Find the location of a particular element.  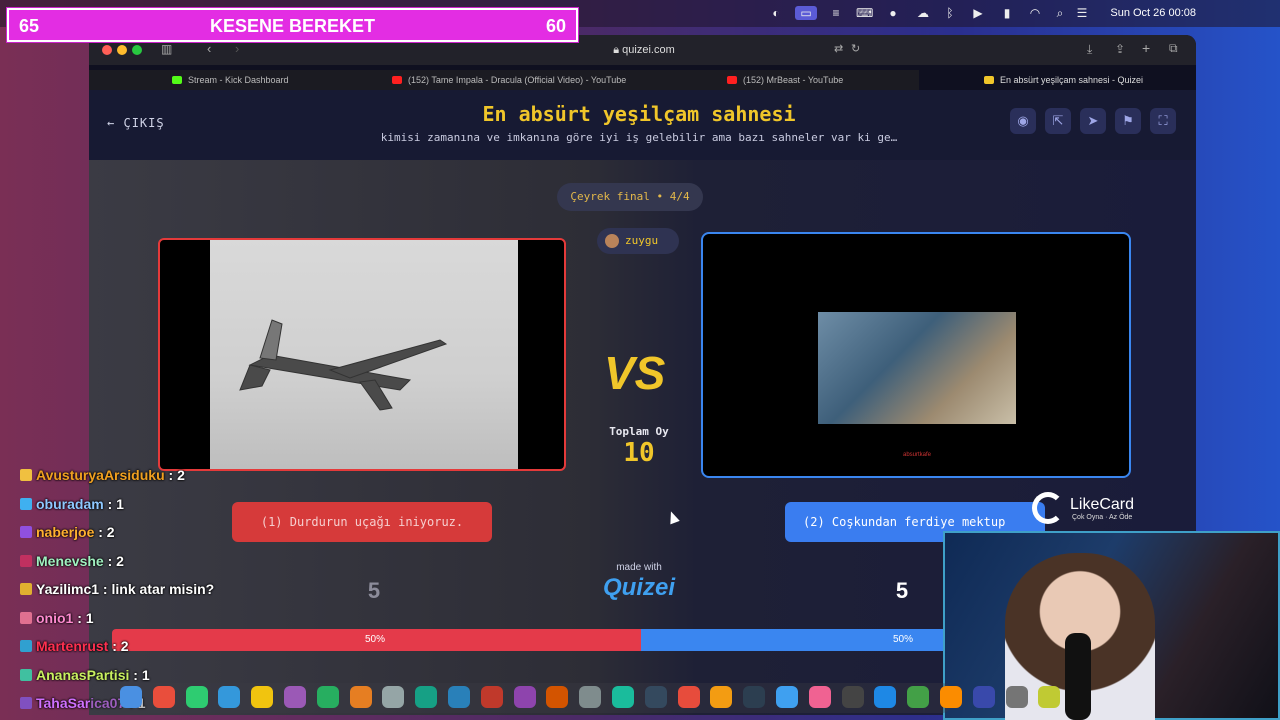

chat-message: Yazilimc1 : link atar misin? is located at coordinates (117, 591).